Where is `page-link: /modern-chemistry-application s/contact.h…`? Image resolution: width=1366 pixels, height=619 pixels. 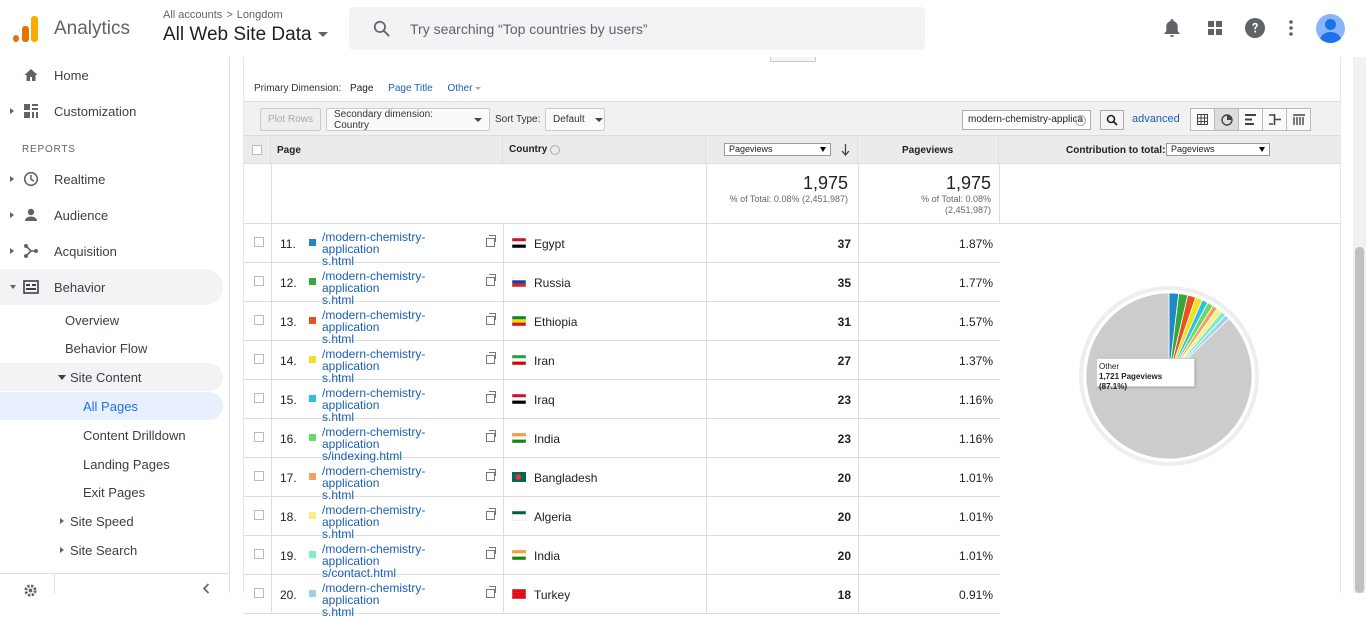
page-link: /modern-chemistry-application s/contact.h… is located at coordinates (402, 561).